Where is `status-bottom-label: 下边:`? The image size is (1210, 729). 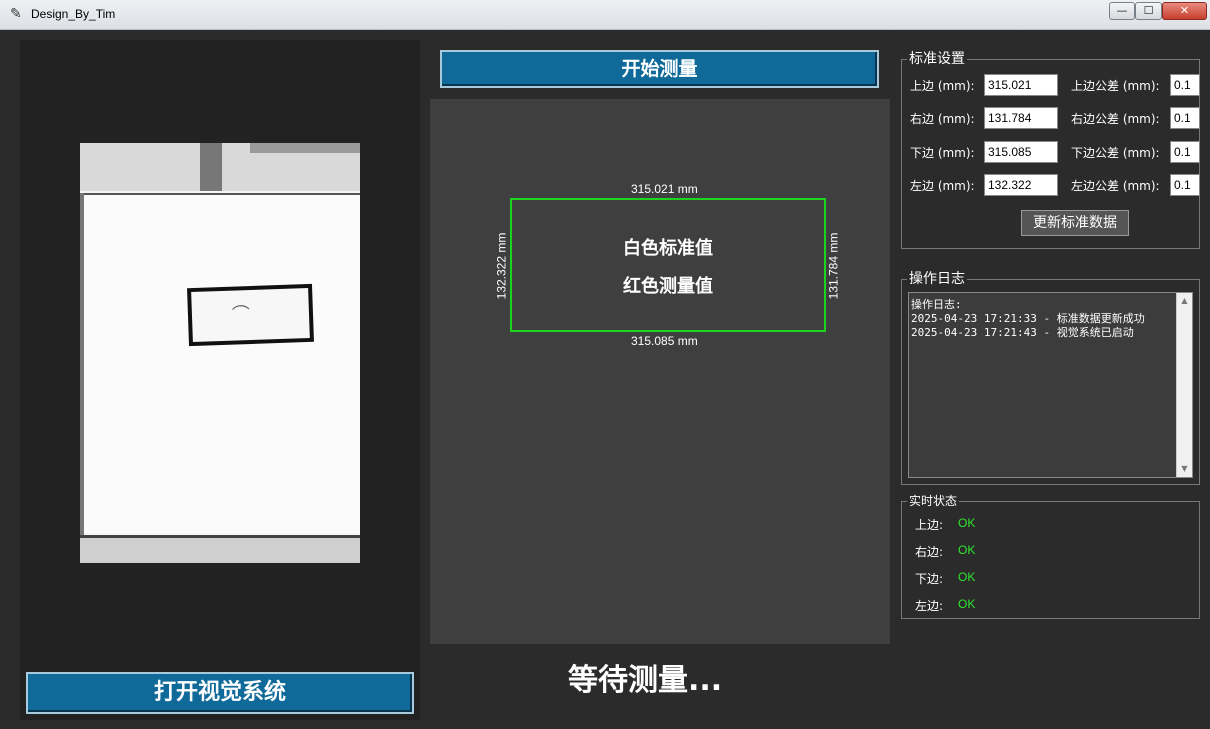
status-bottom-label: 下边: is located at coordinates (929, 579).